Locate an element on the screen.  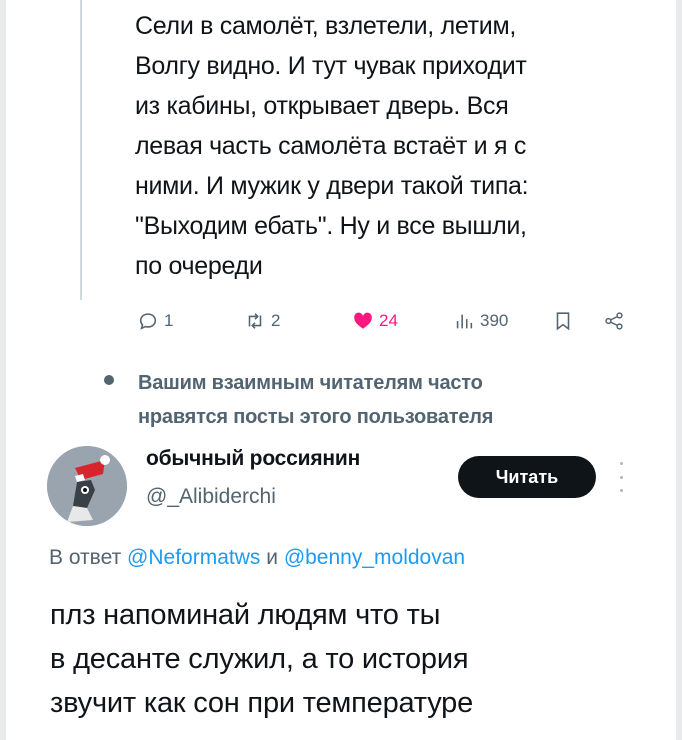
reply-icon is located at coordinates (148, 321).